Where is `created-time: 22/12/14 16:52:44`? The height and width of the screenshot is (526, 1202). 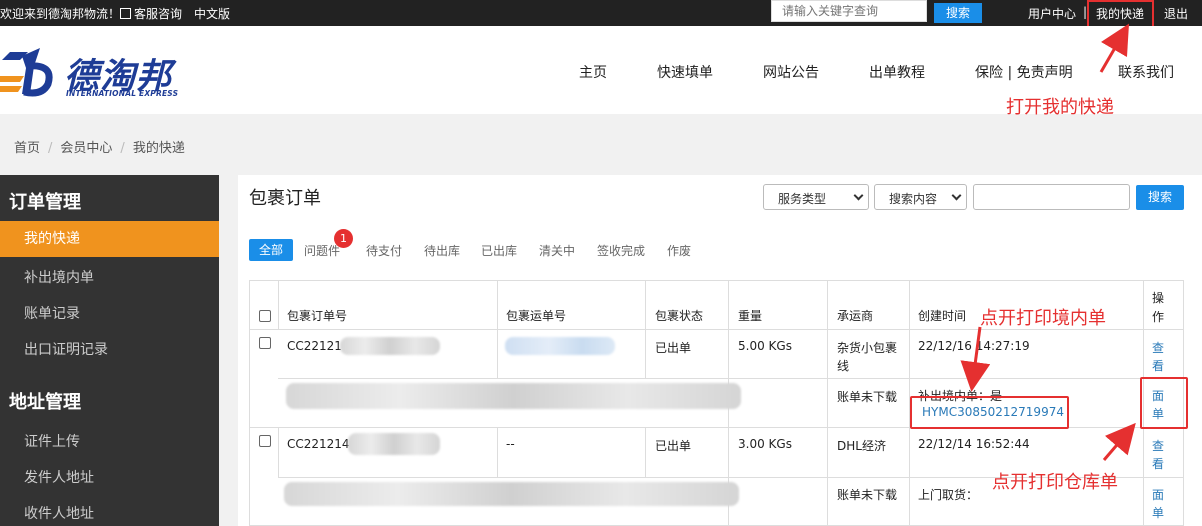
created-time: 22/12/14 16:52:44 is located at coordinates (974, 444).